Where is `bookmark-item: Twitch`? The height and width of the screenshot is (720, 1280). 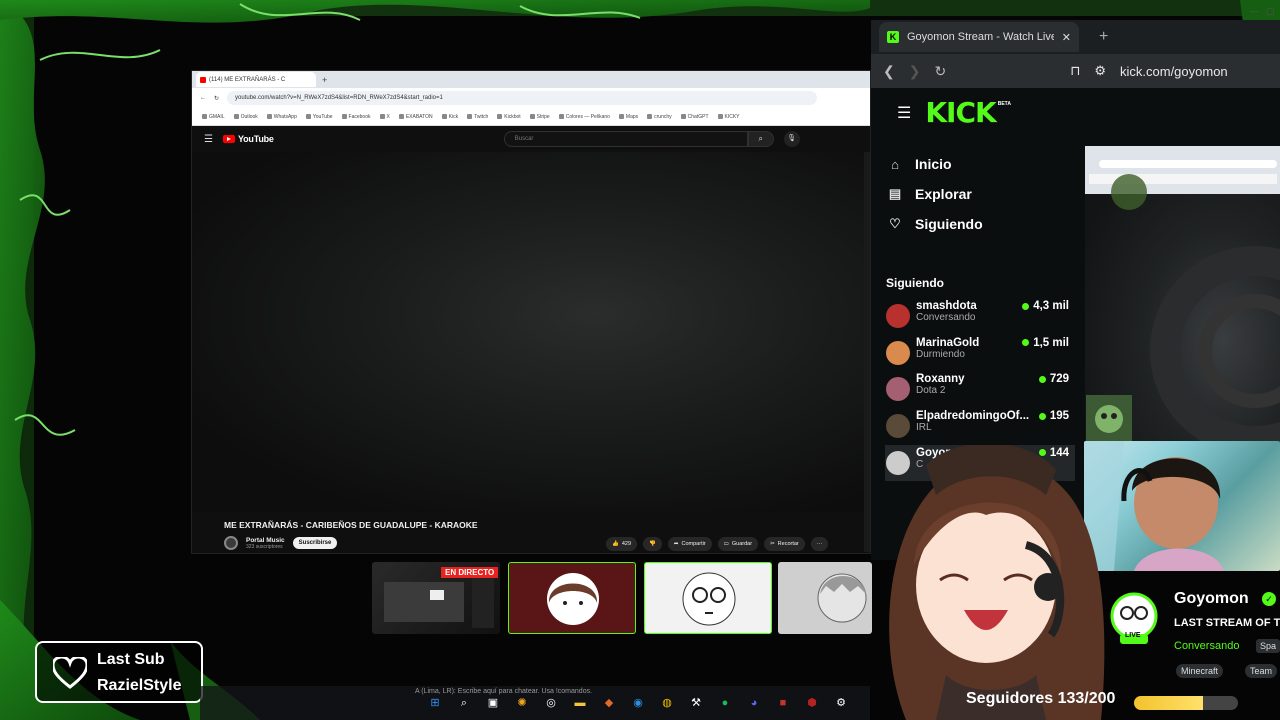 bookmark-item: Twitch is located at coordinates (477, 117).